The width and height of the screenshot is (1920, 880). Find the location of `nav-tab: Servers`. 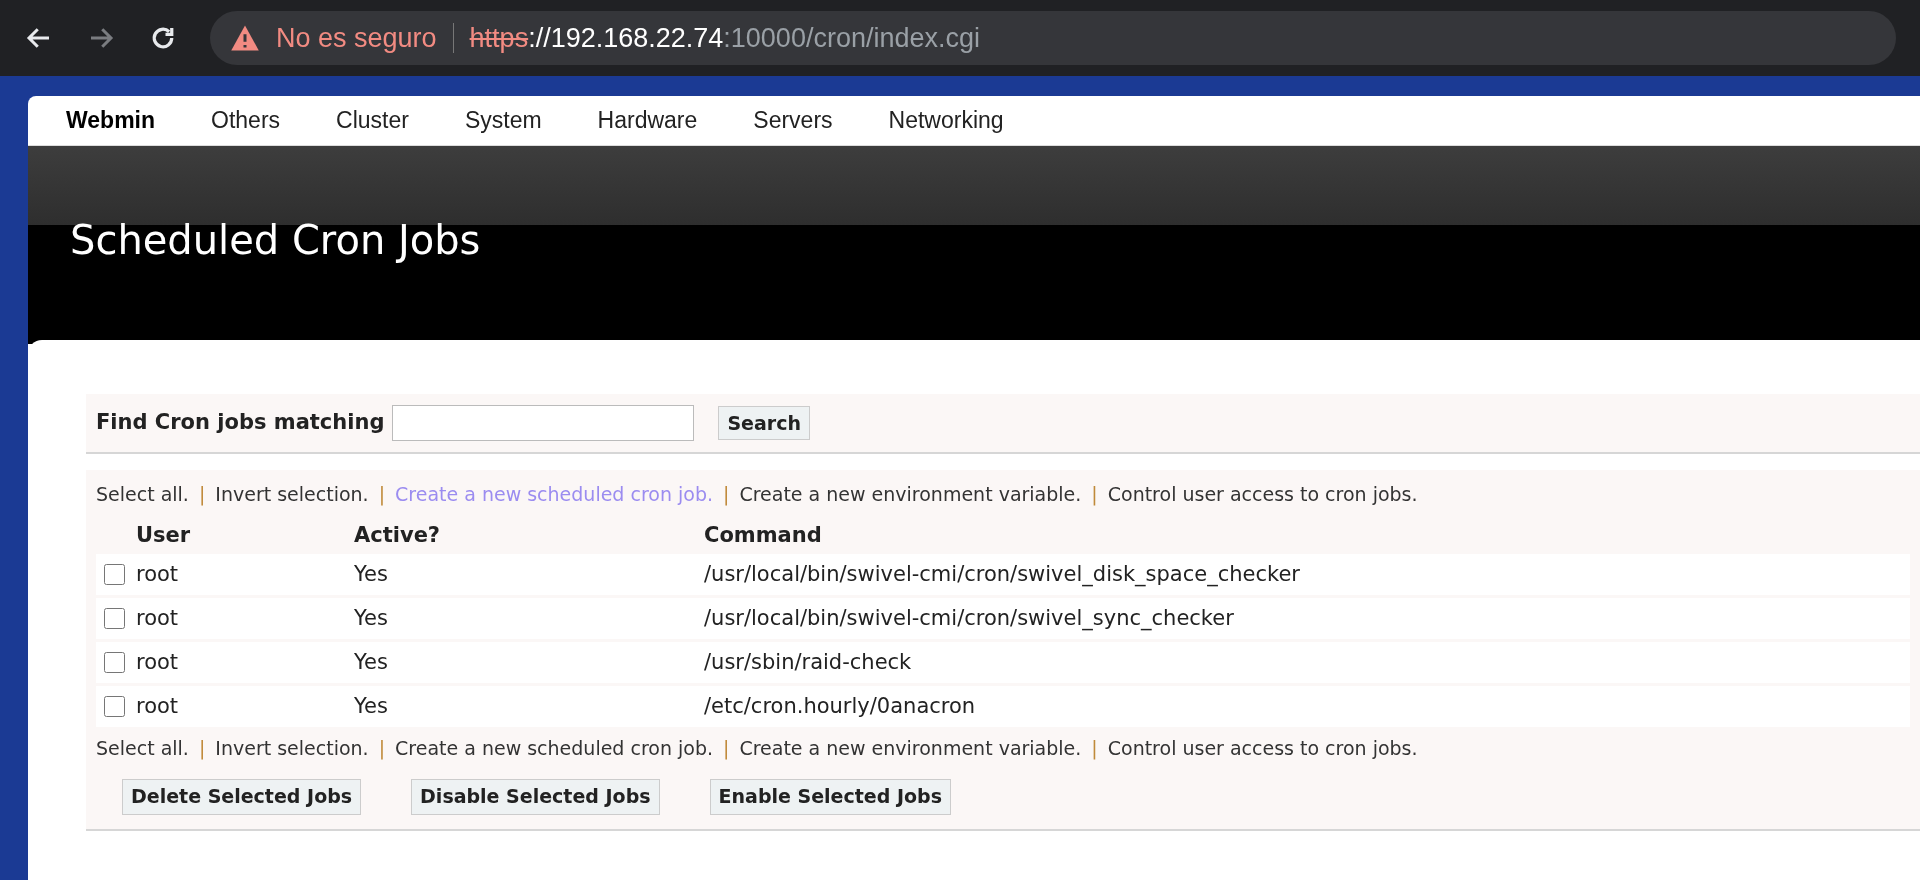

nav-tab: Servers is located at coordinates (793, 120).